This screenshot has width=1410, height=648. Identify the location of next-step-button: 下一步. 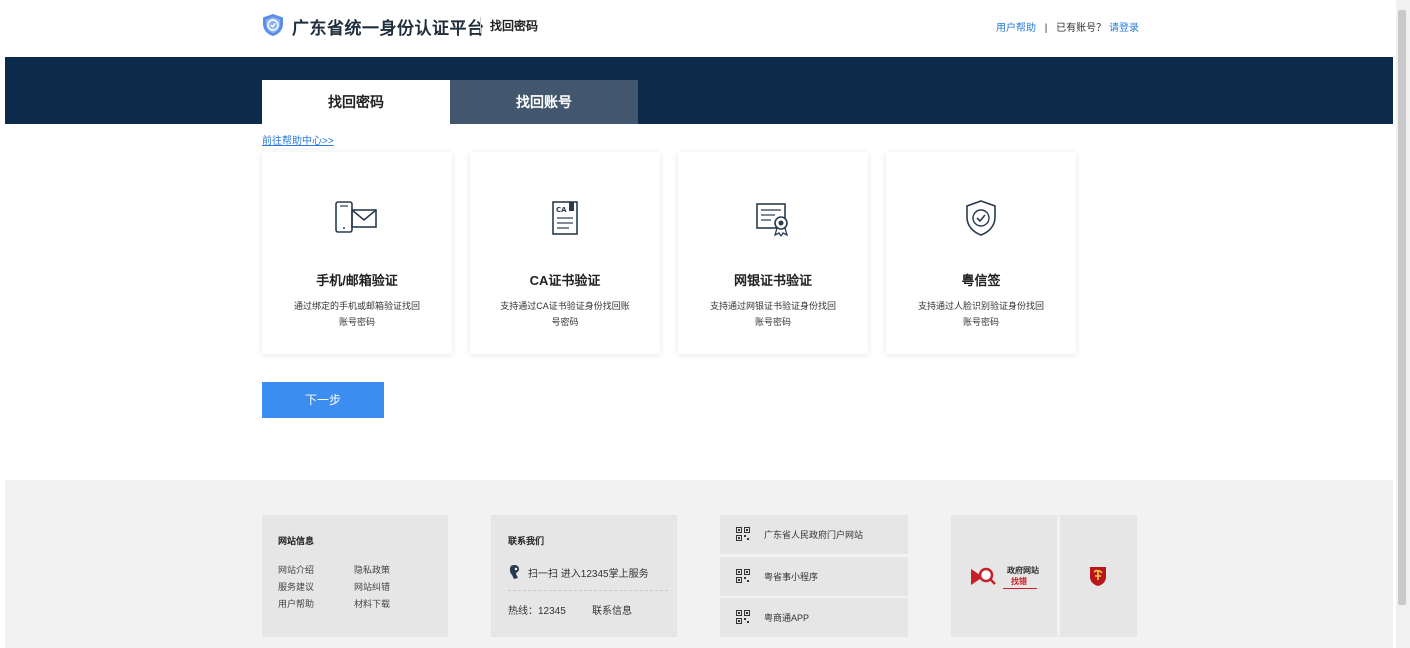
(323, 400).